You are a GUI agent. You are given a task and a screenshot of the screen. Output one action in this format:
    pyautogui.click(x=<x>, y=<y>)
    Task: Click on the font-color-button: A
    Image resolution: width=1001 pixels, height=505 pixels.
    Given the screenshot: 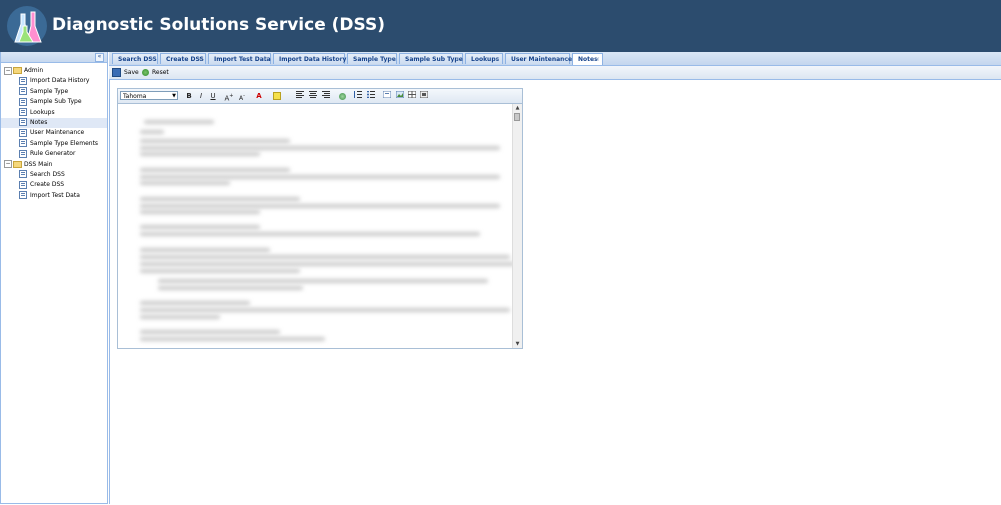 What is the action you would take?
    pyautogui.click(x=259, y=96)
    